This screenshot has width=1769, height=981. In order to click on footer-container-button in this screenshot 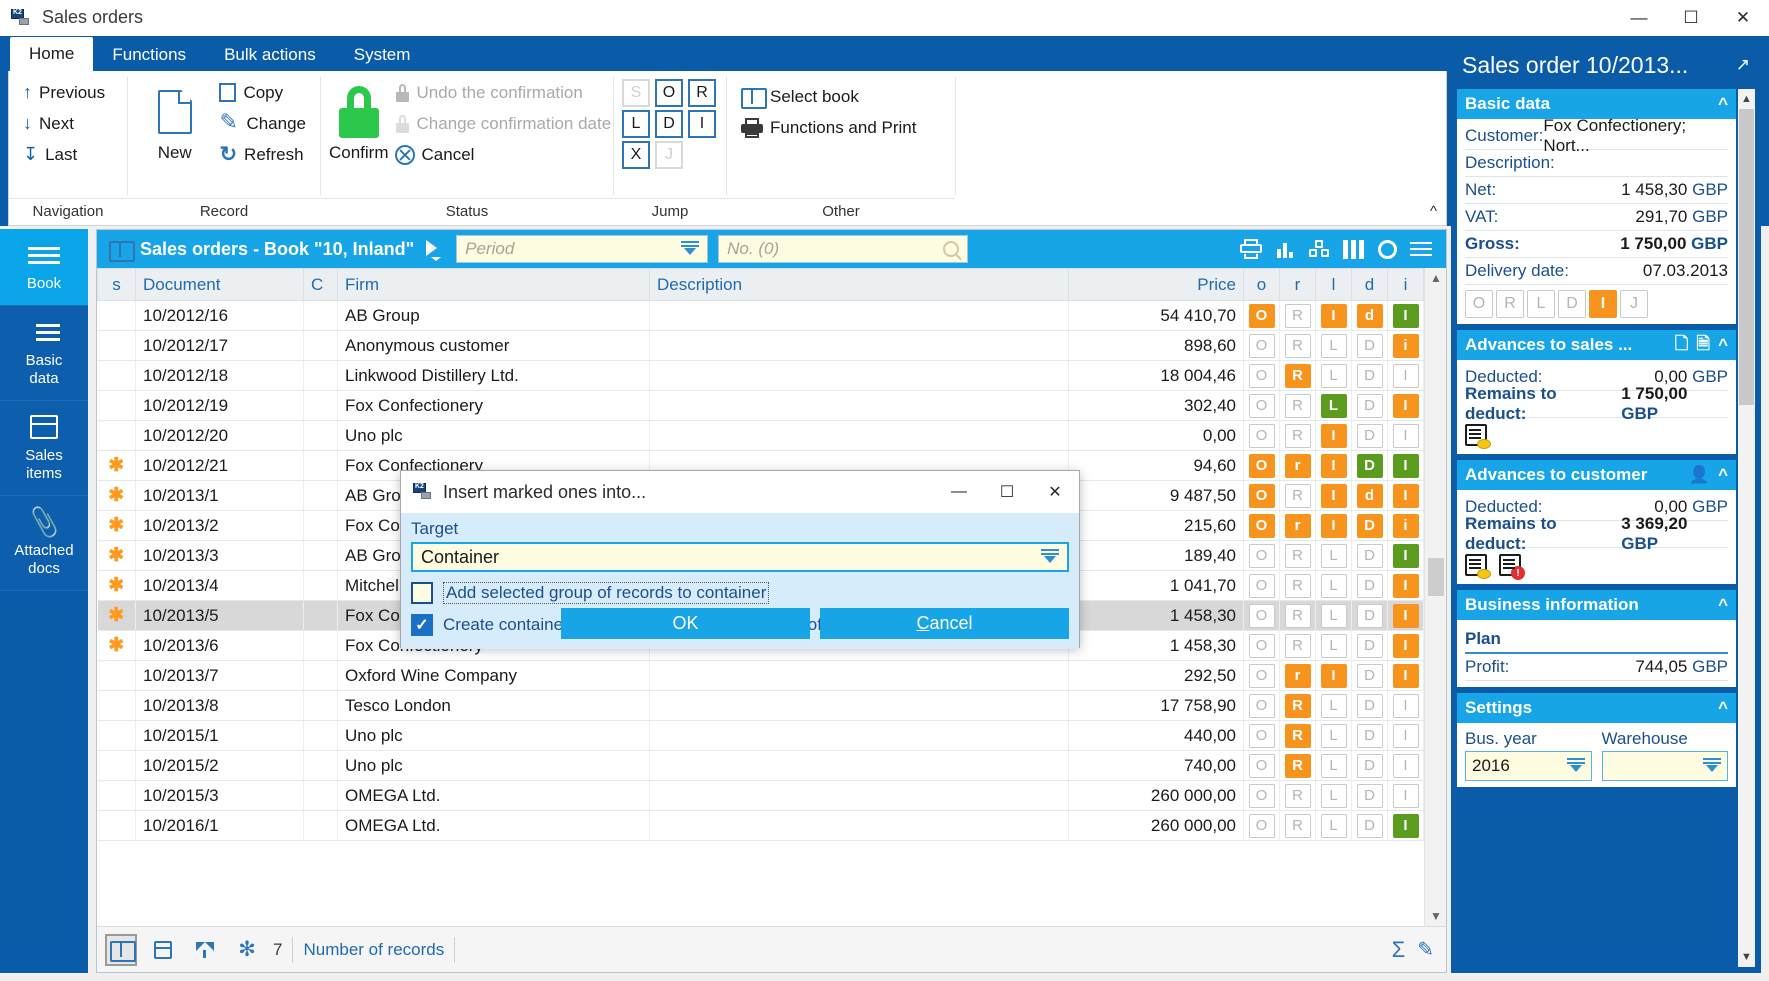, I will do `click(163, 950)`.